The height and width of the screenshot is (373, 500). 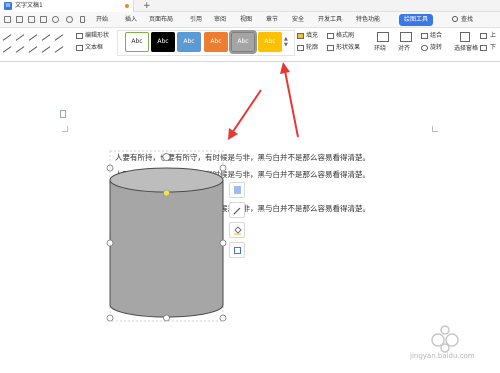 What do you see at coordinates (435, 129) in the screenshot?
I see `margin-corner-top-right` at bounding box center [435, 129].